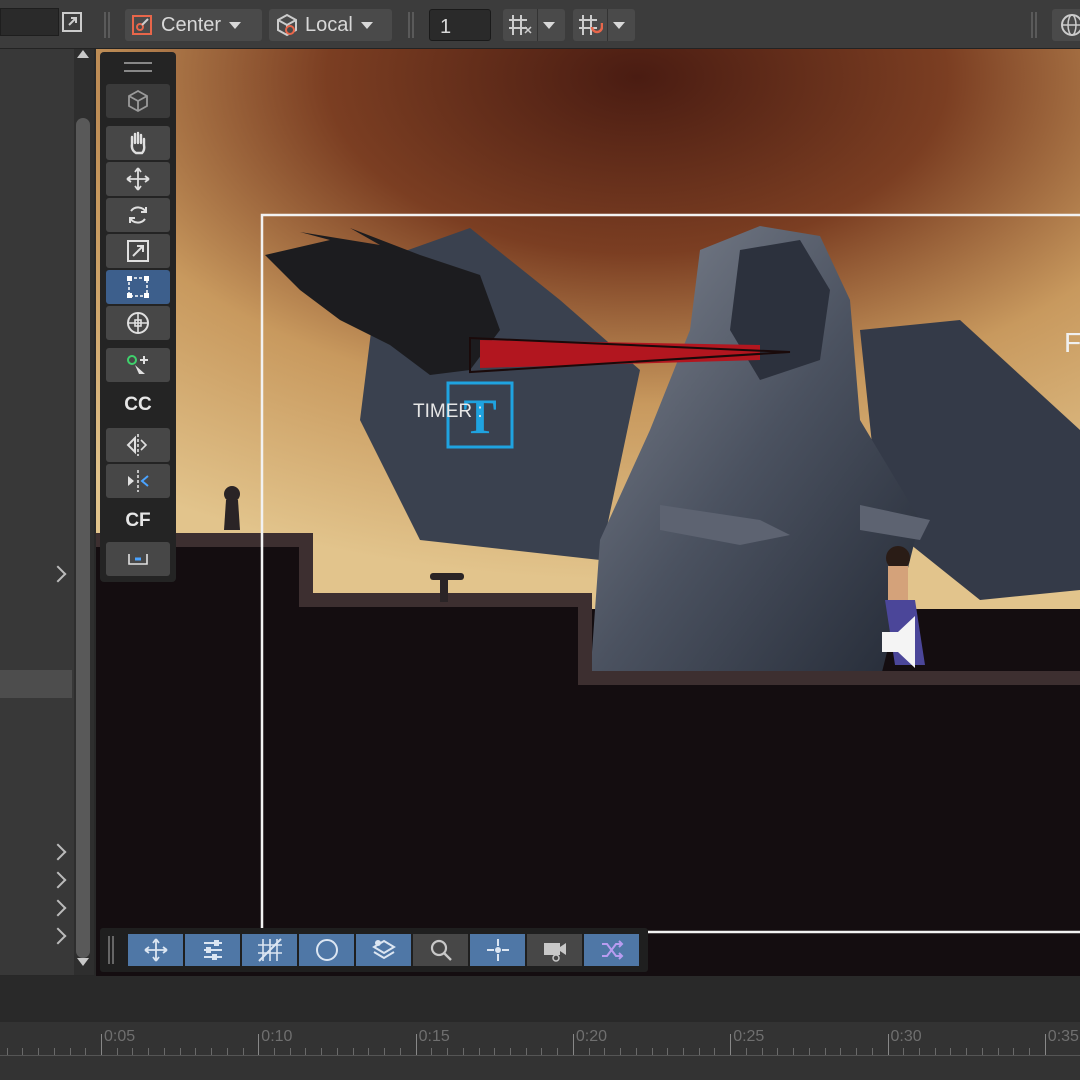 The image size is (1080, 1080). What do you see at coordinates (287, 25) in the screenshot?
I see `local-cube-icon` at bounding box center [287, 25].